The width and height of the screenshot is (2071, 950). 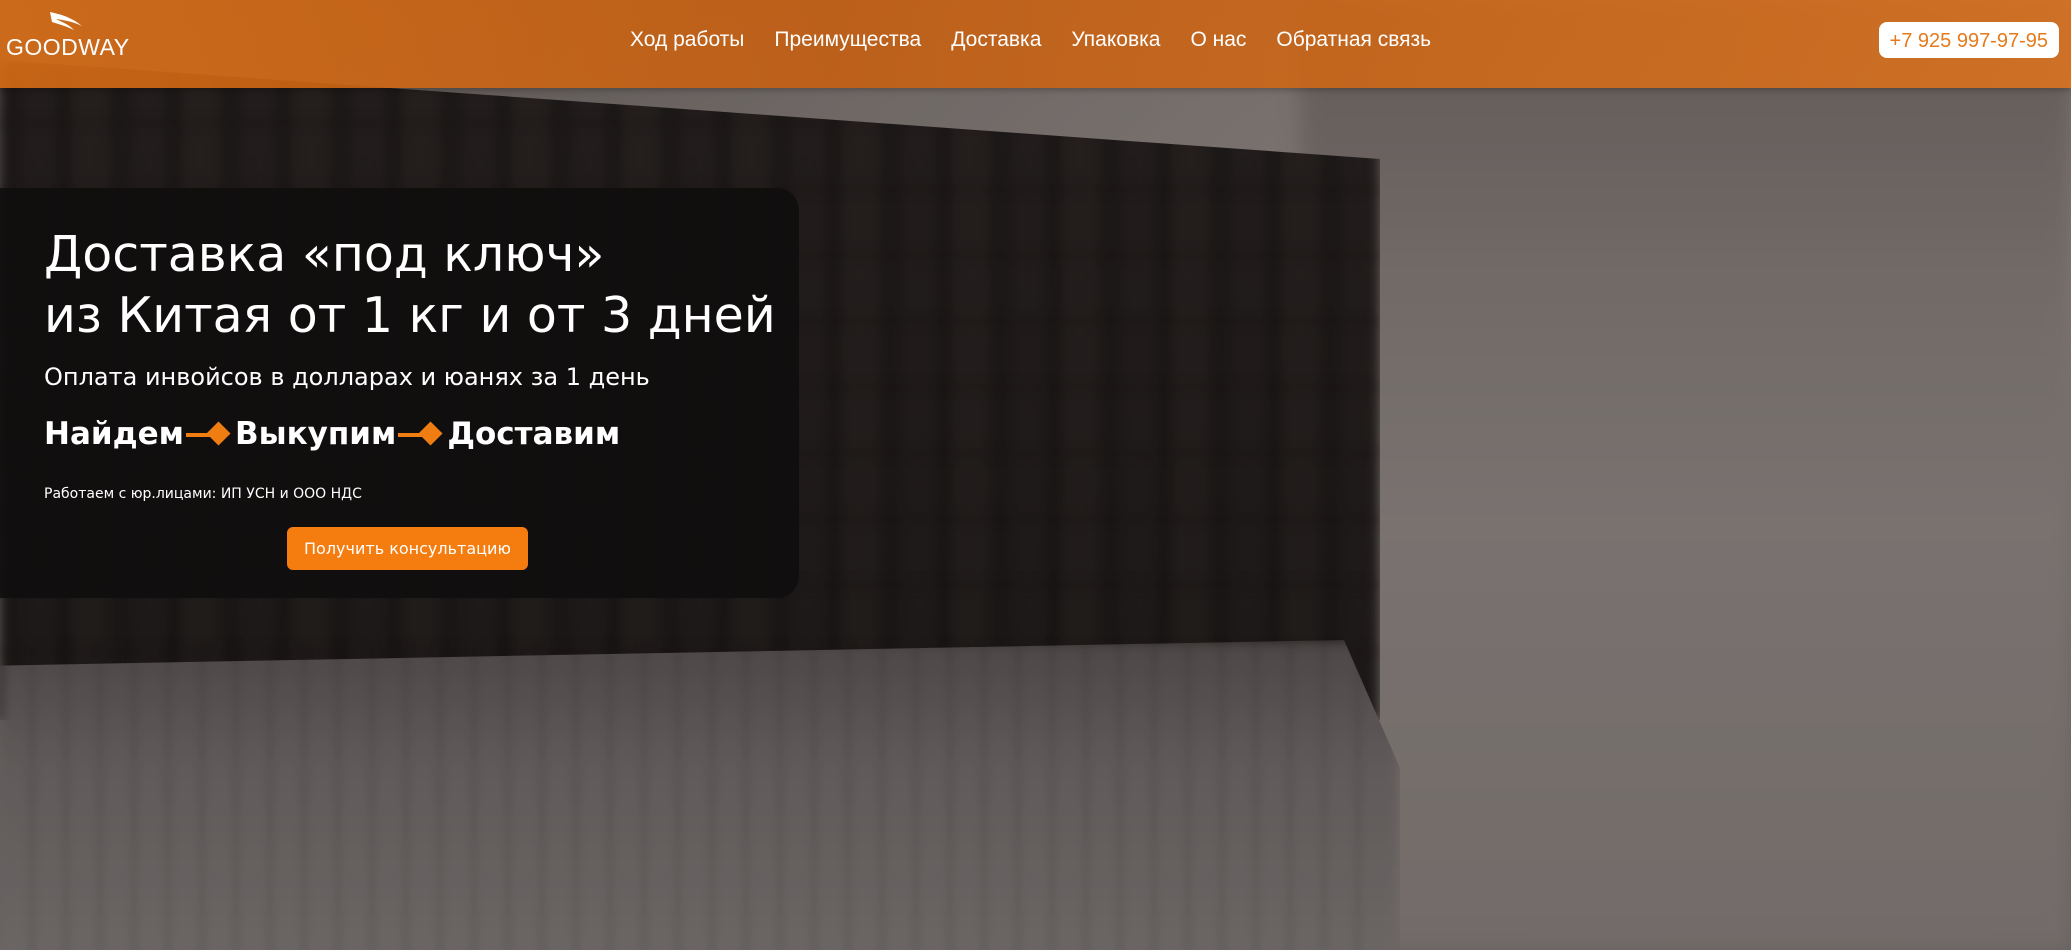 I want to click on phone-button: +7 925 997-97-95, so click(x=1968, y=40).